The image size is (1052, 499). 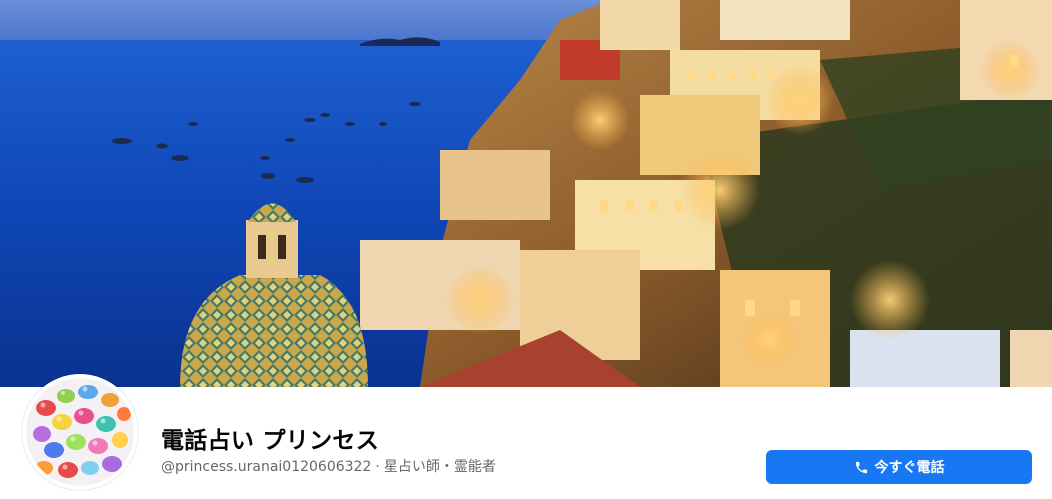 What do you see at coordinates (861, 467) in the screenshot?
I see `phone-icon` at bounding box center [861, 467].